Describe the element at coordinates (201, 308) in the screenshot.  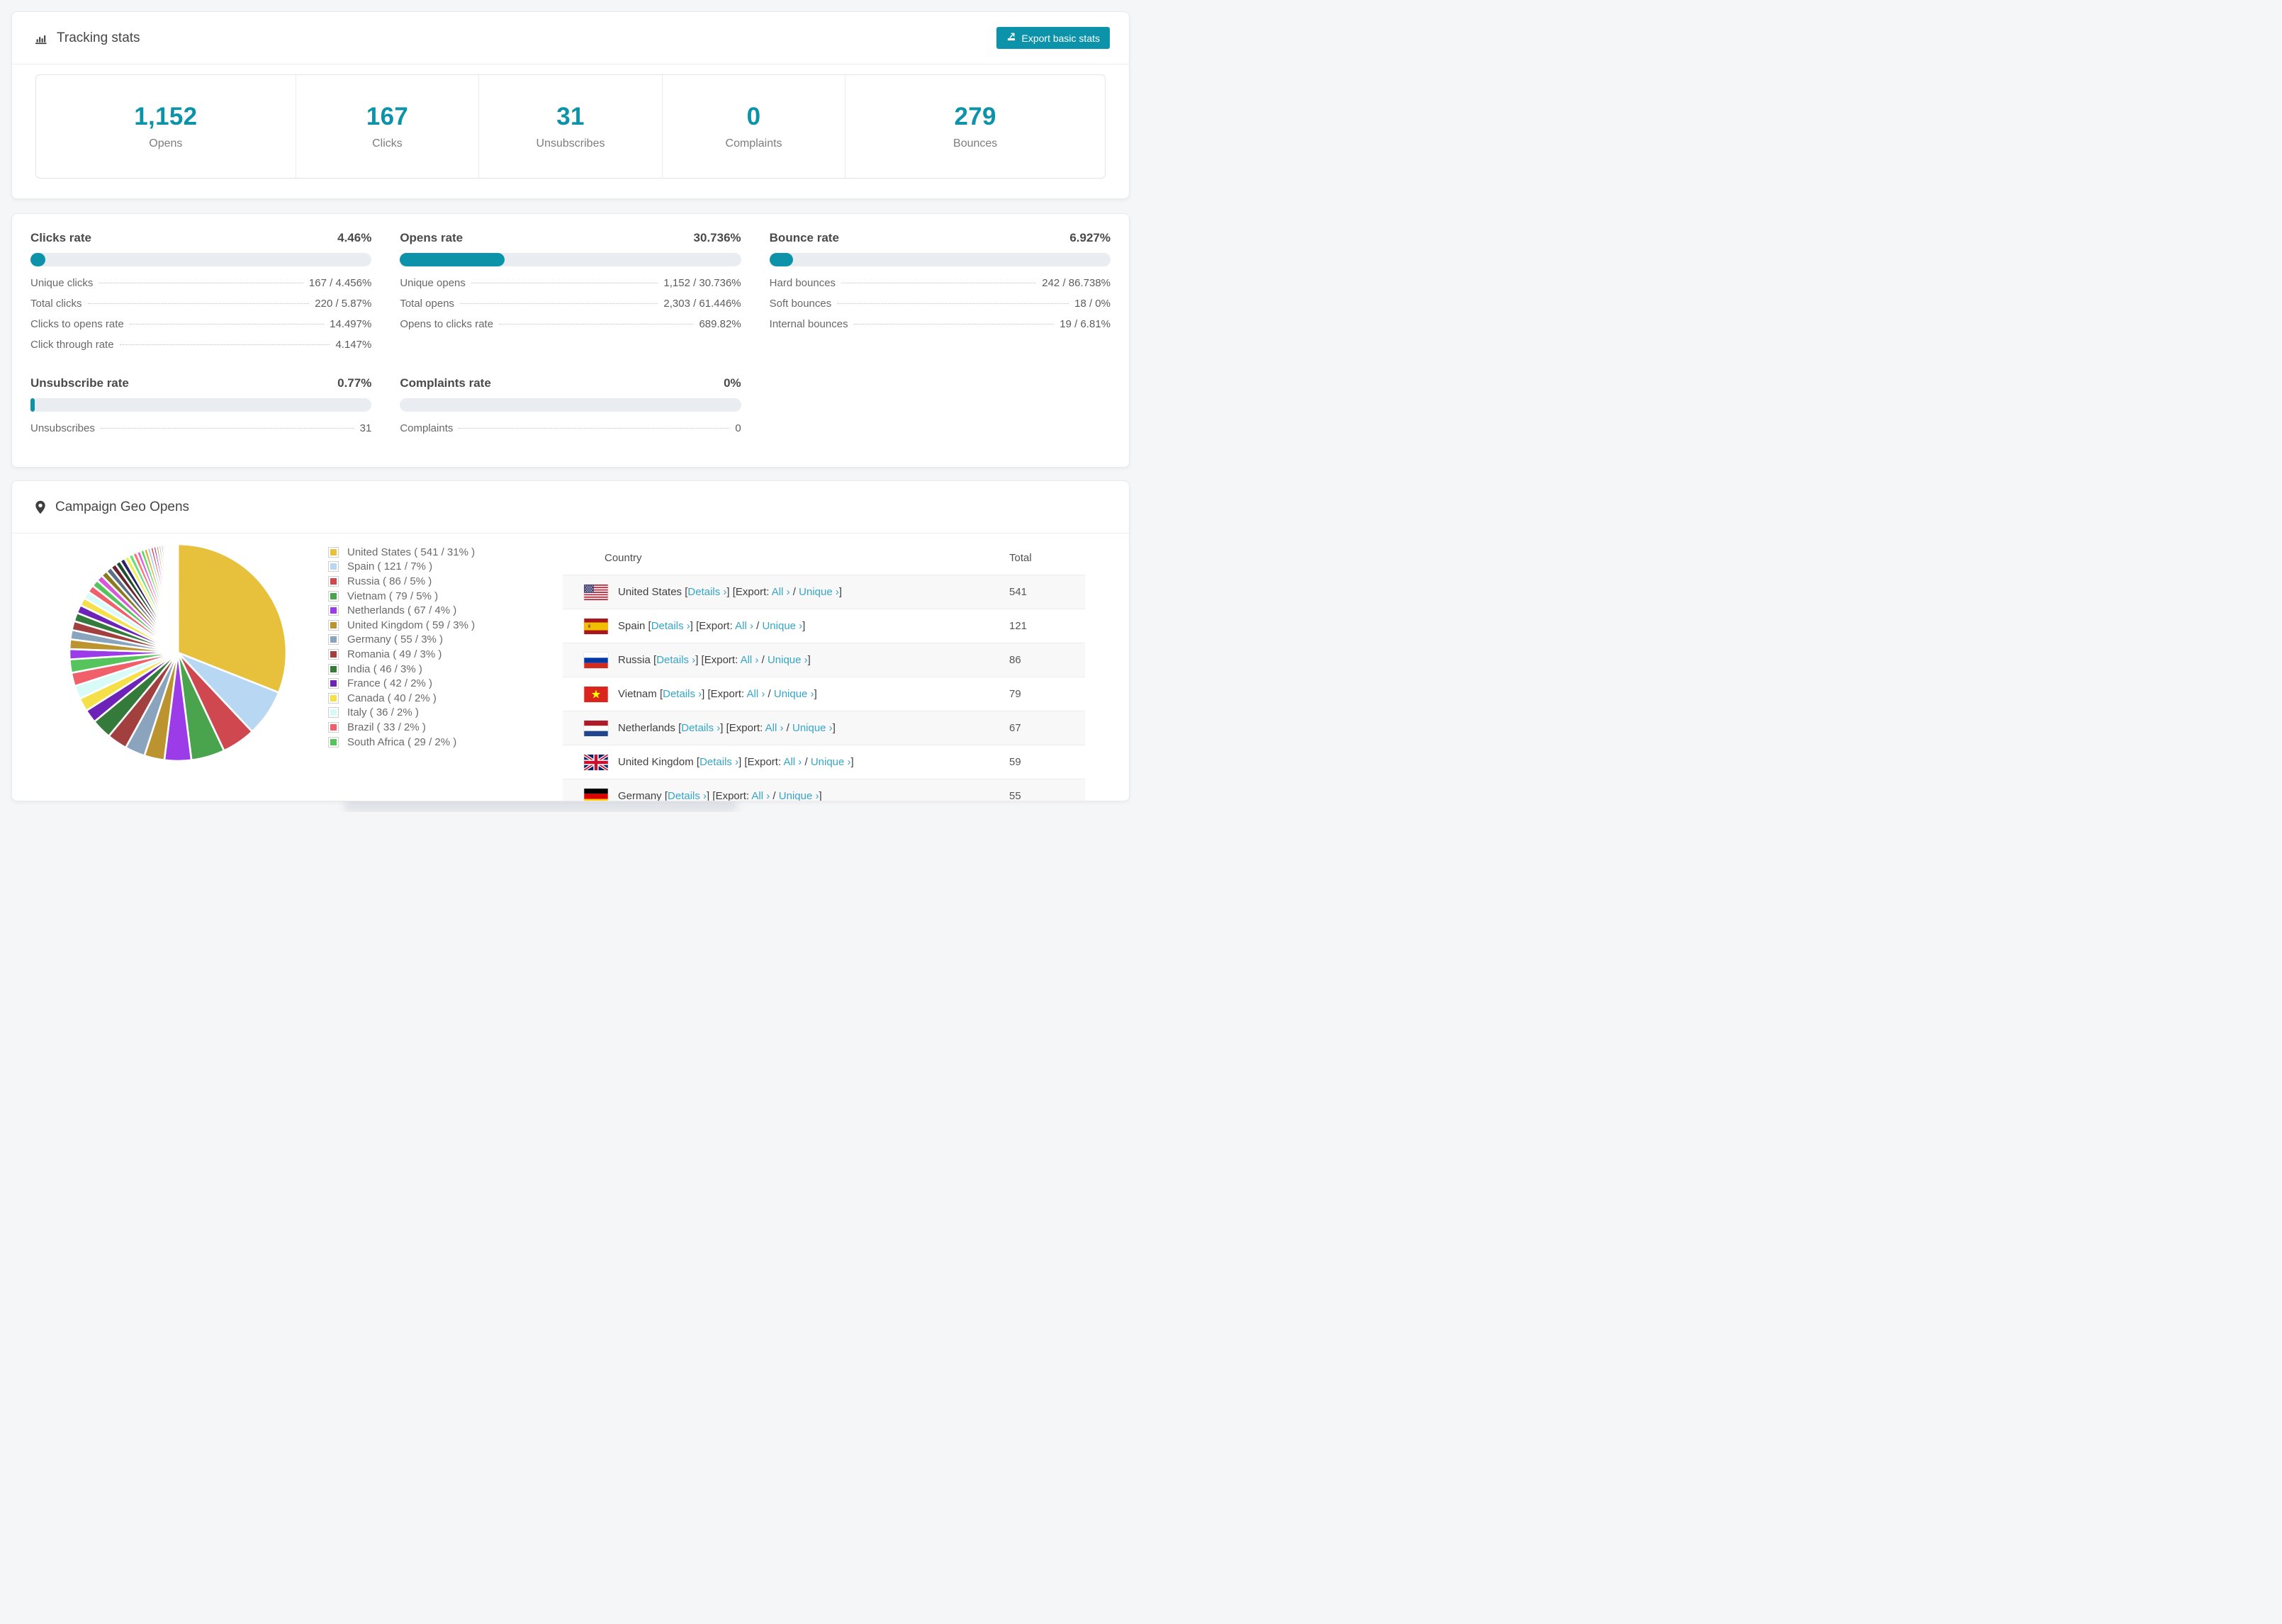
I see `rate-stat-row: Total clicks 220 / 5.87%` at that location.